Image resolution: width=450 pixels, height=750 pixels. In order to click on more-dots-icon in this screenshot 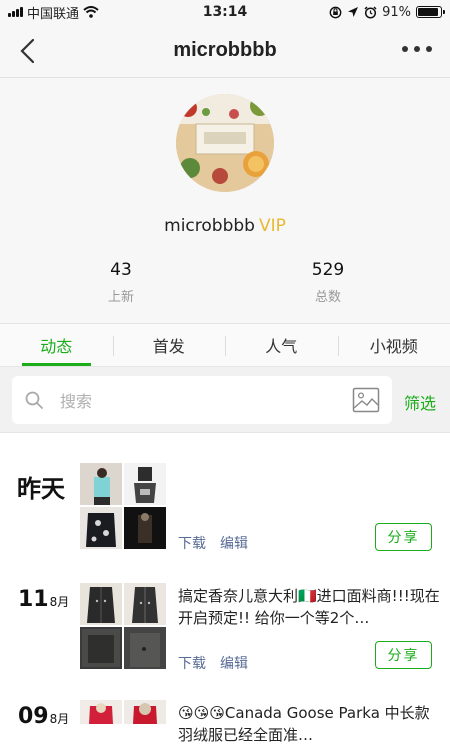, I will do `click(417, 49)`.